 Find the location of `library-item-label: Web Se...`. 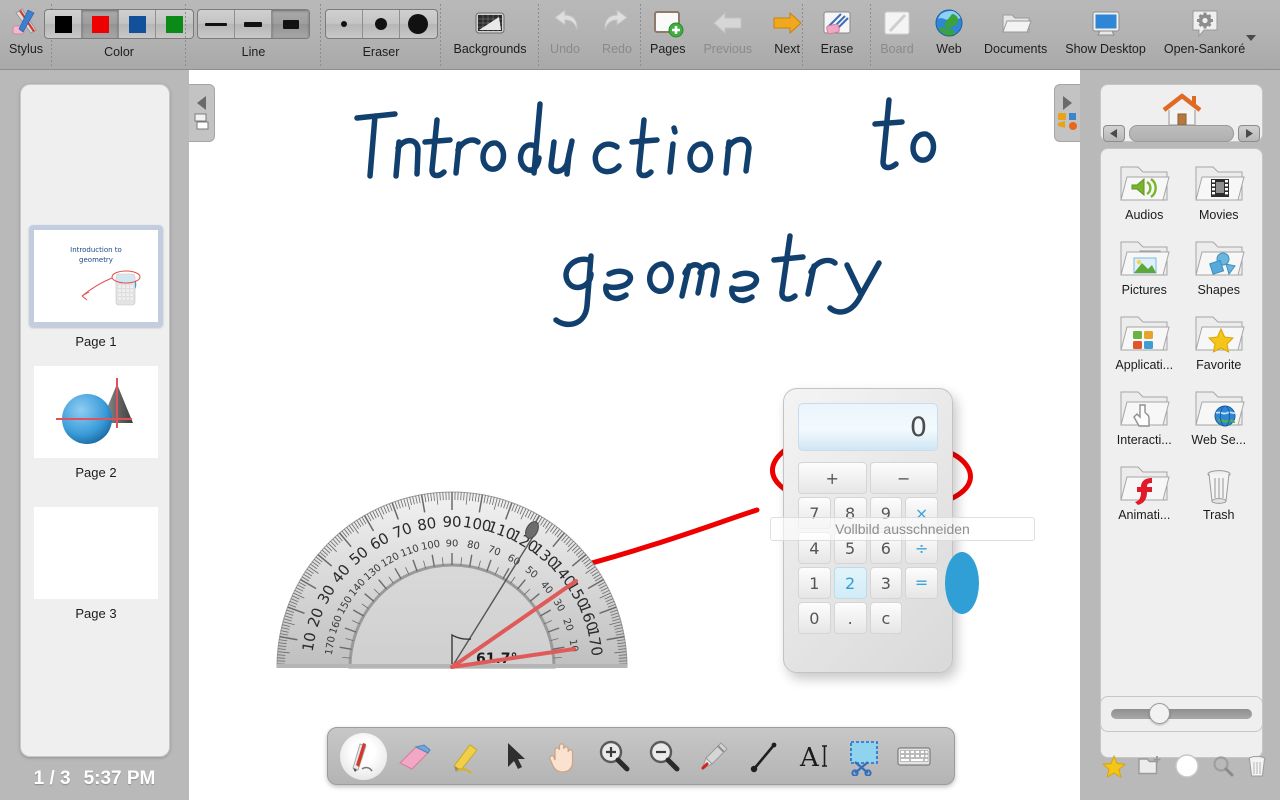

library-item-label: Web Se... is located at coordinates (1219, 440).